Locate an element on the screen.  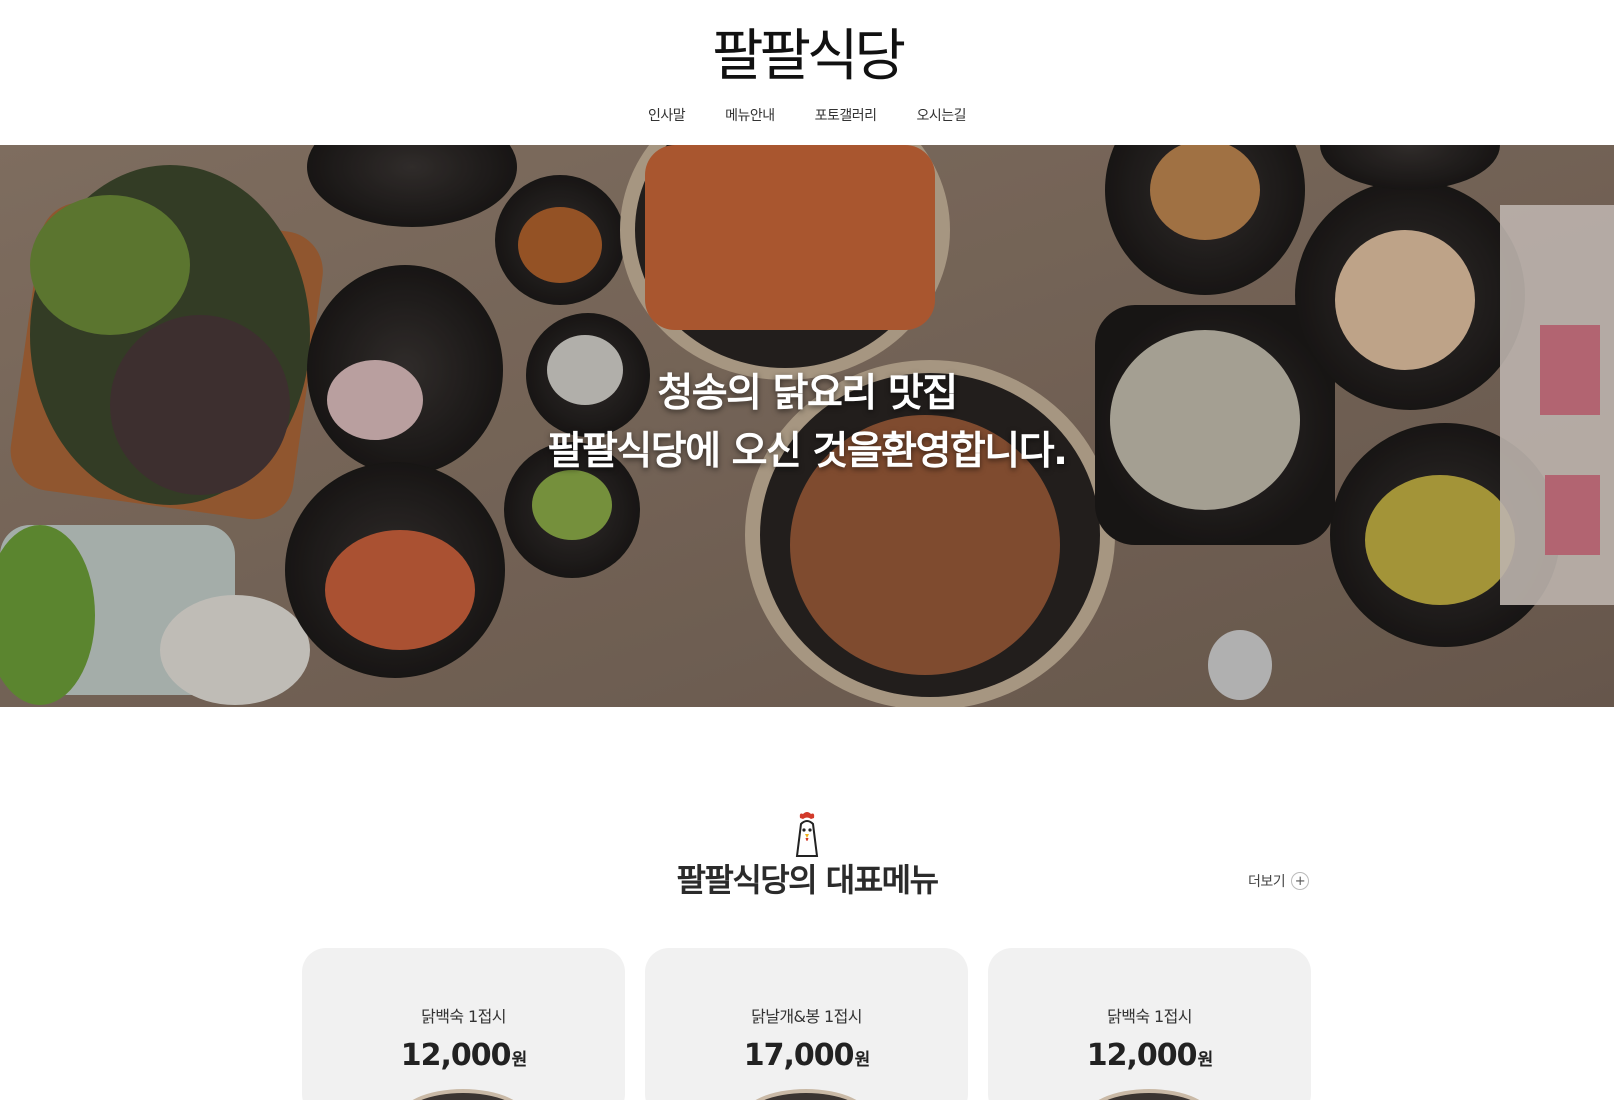
rooster-icon is located at coordinates (807, 834).